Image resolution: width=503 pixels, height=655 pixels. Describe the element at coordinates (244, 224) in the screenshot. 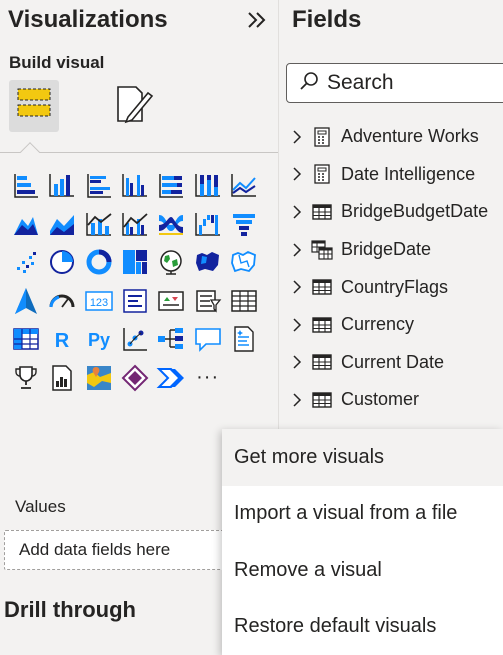

I see `funnel-icon` at that location.